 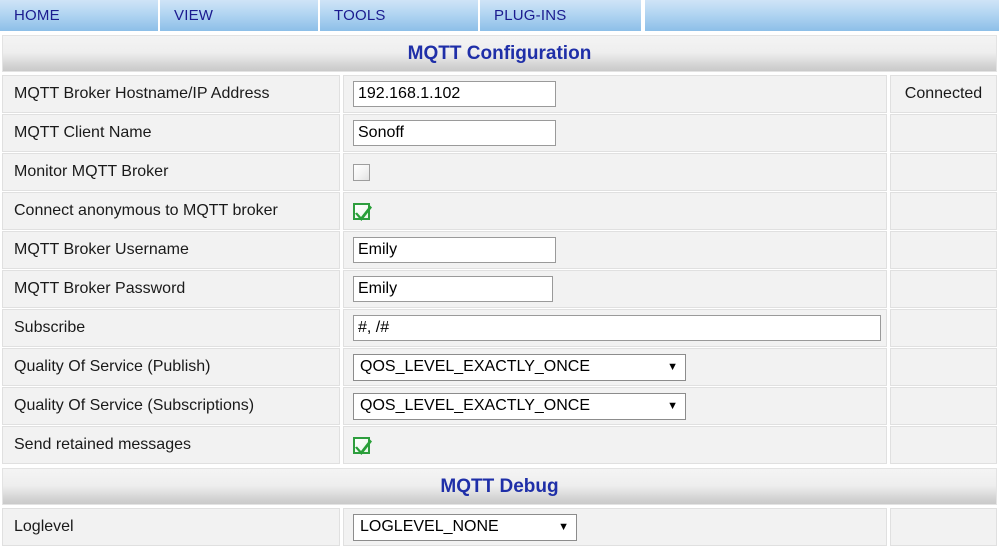 I want to click on table-row-connect-anonymous: Connect anonymous to MQTT broker, so click(x=499, y=211).